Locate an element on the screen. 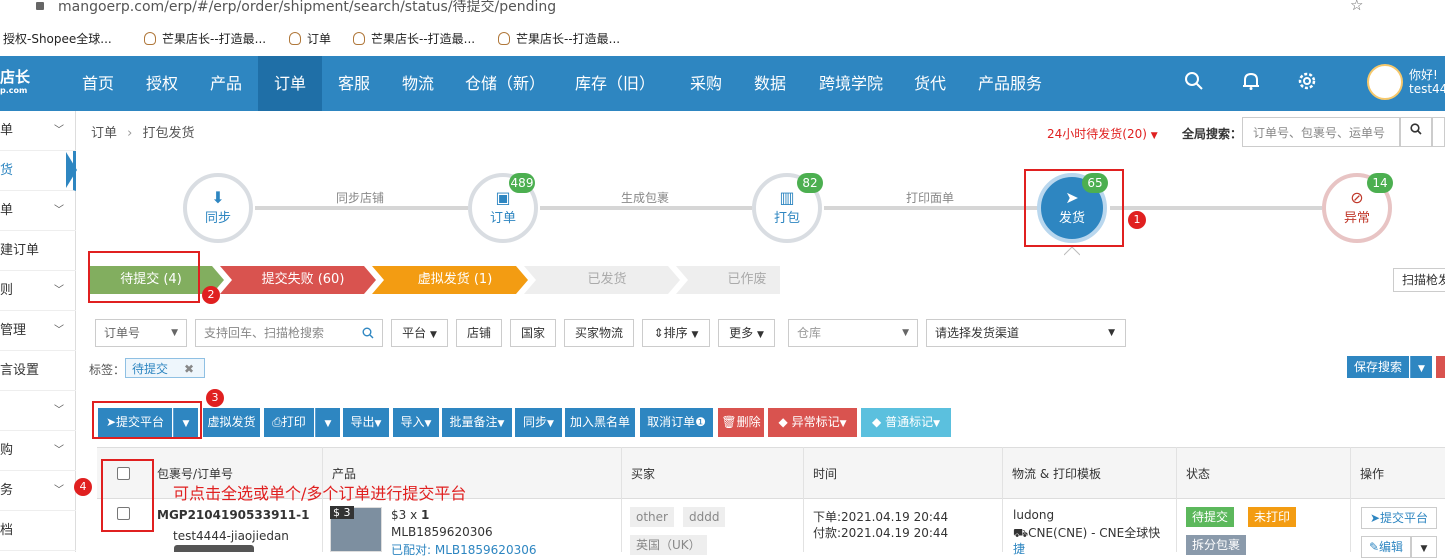  avatar is located at coordinates (1385, 82).